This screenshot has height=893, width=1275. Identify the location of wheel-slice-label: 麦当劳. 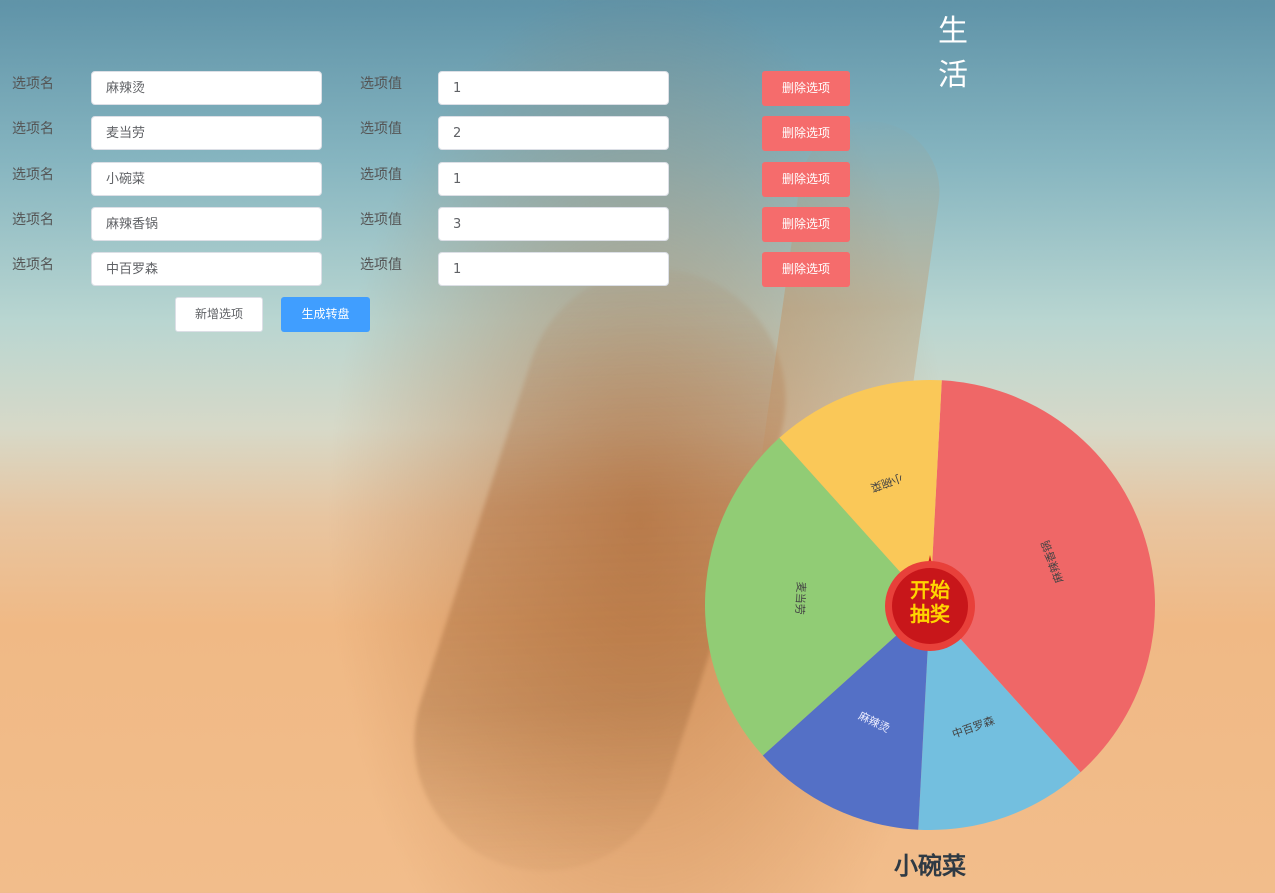
(801, 598).